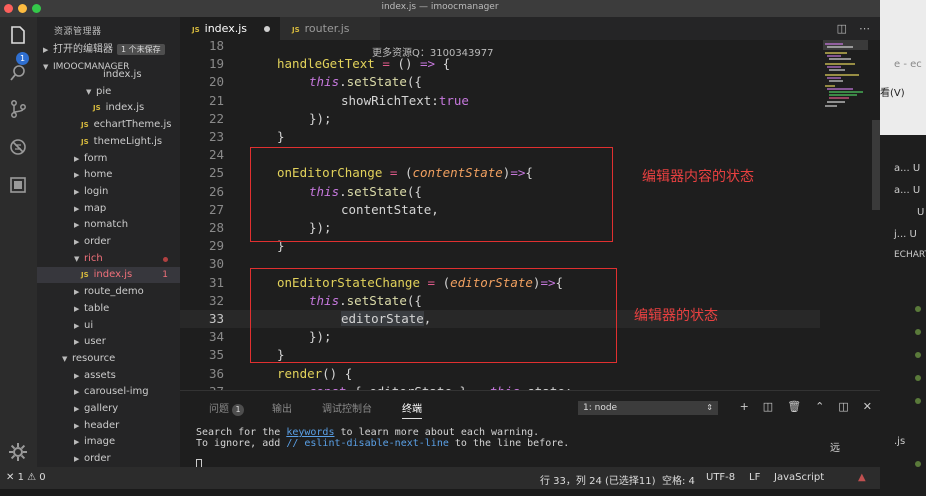  What do you see at coordinates (282, 407) in the screenshot?
I see `tab-output: 输出` at bounding box center [282, 407].